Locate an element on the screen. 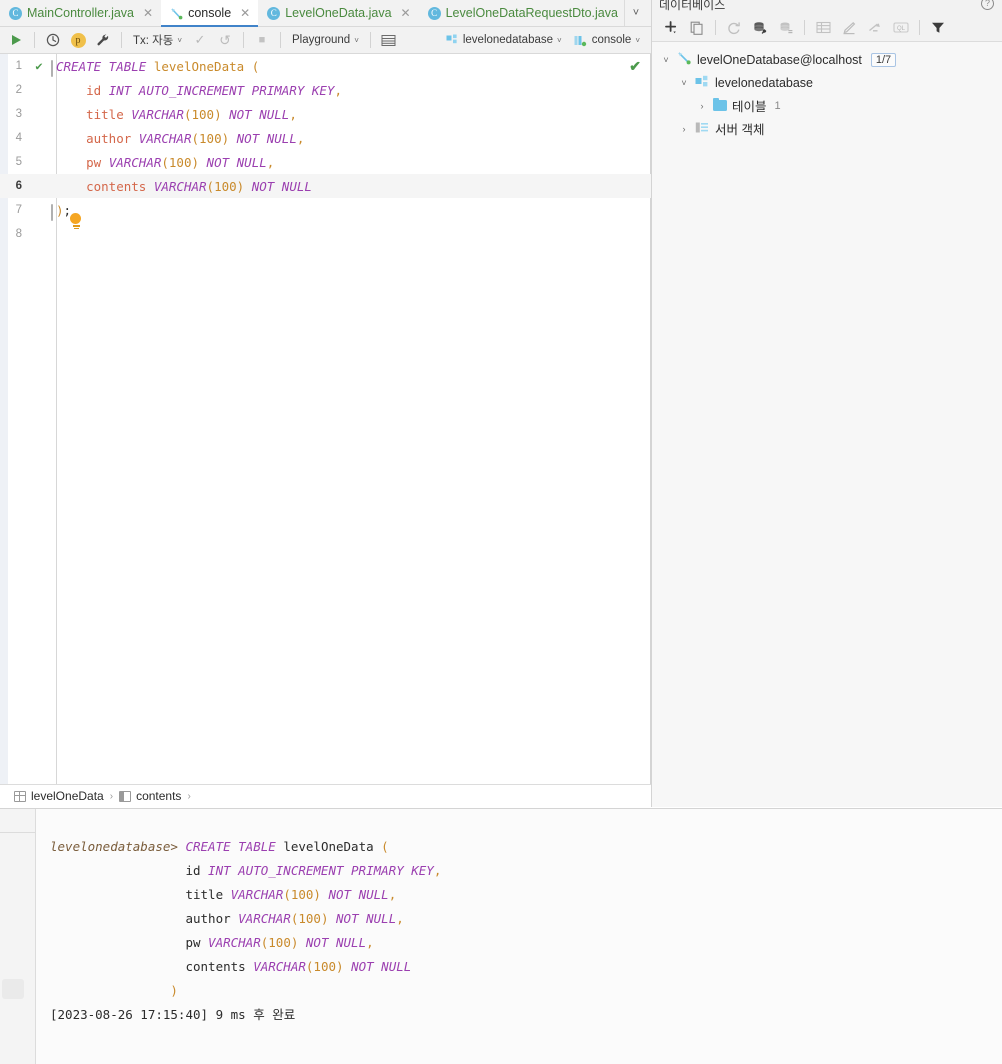  editor-tab-label: LevelOneData.java is located at coordinates (338, 13).